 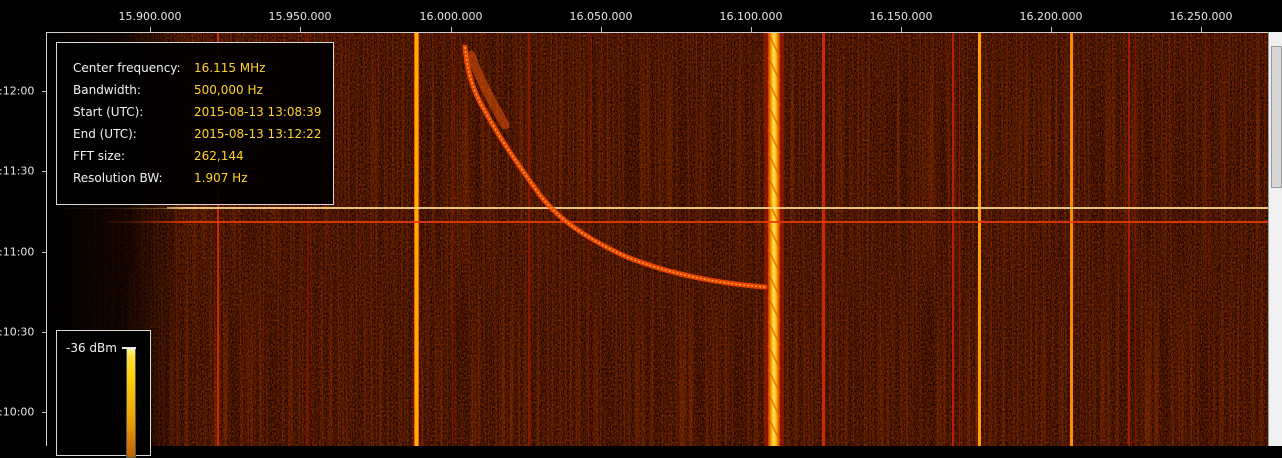 What do you see at coordinates (129, 348) in the screenshot?
I see `legend-max-marker` at bounding box center [129, 348].